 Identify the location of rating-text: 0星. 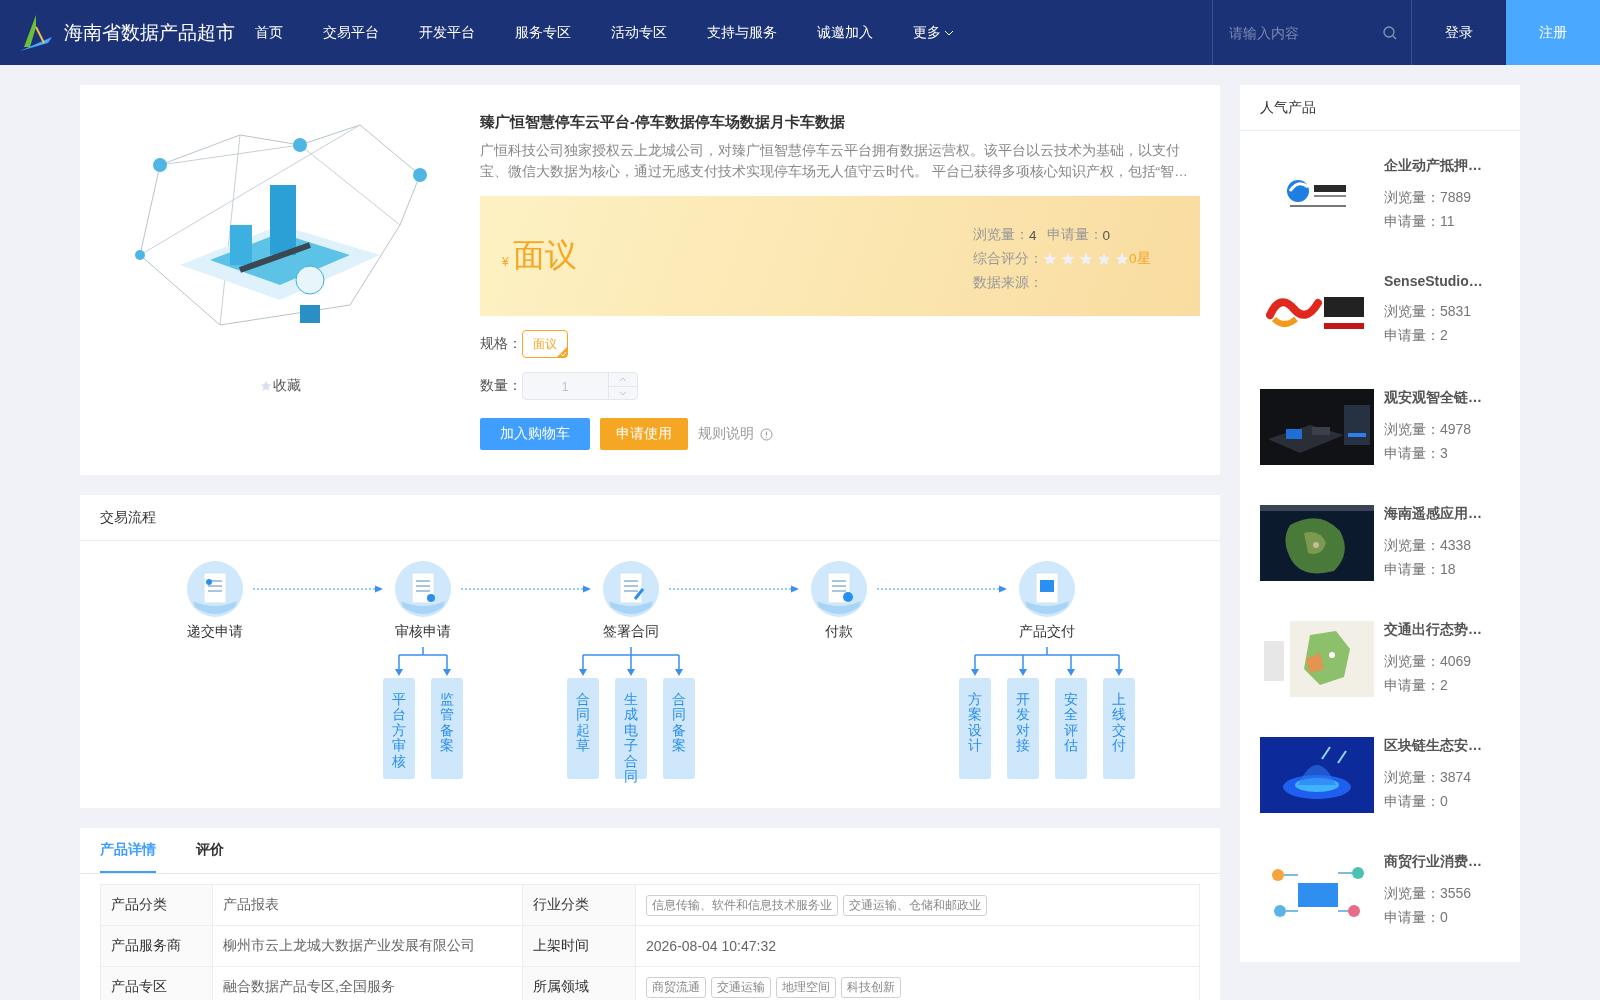
(1140, 259).